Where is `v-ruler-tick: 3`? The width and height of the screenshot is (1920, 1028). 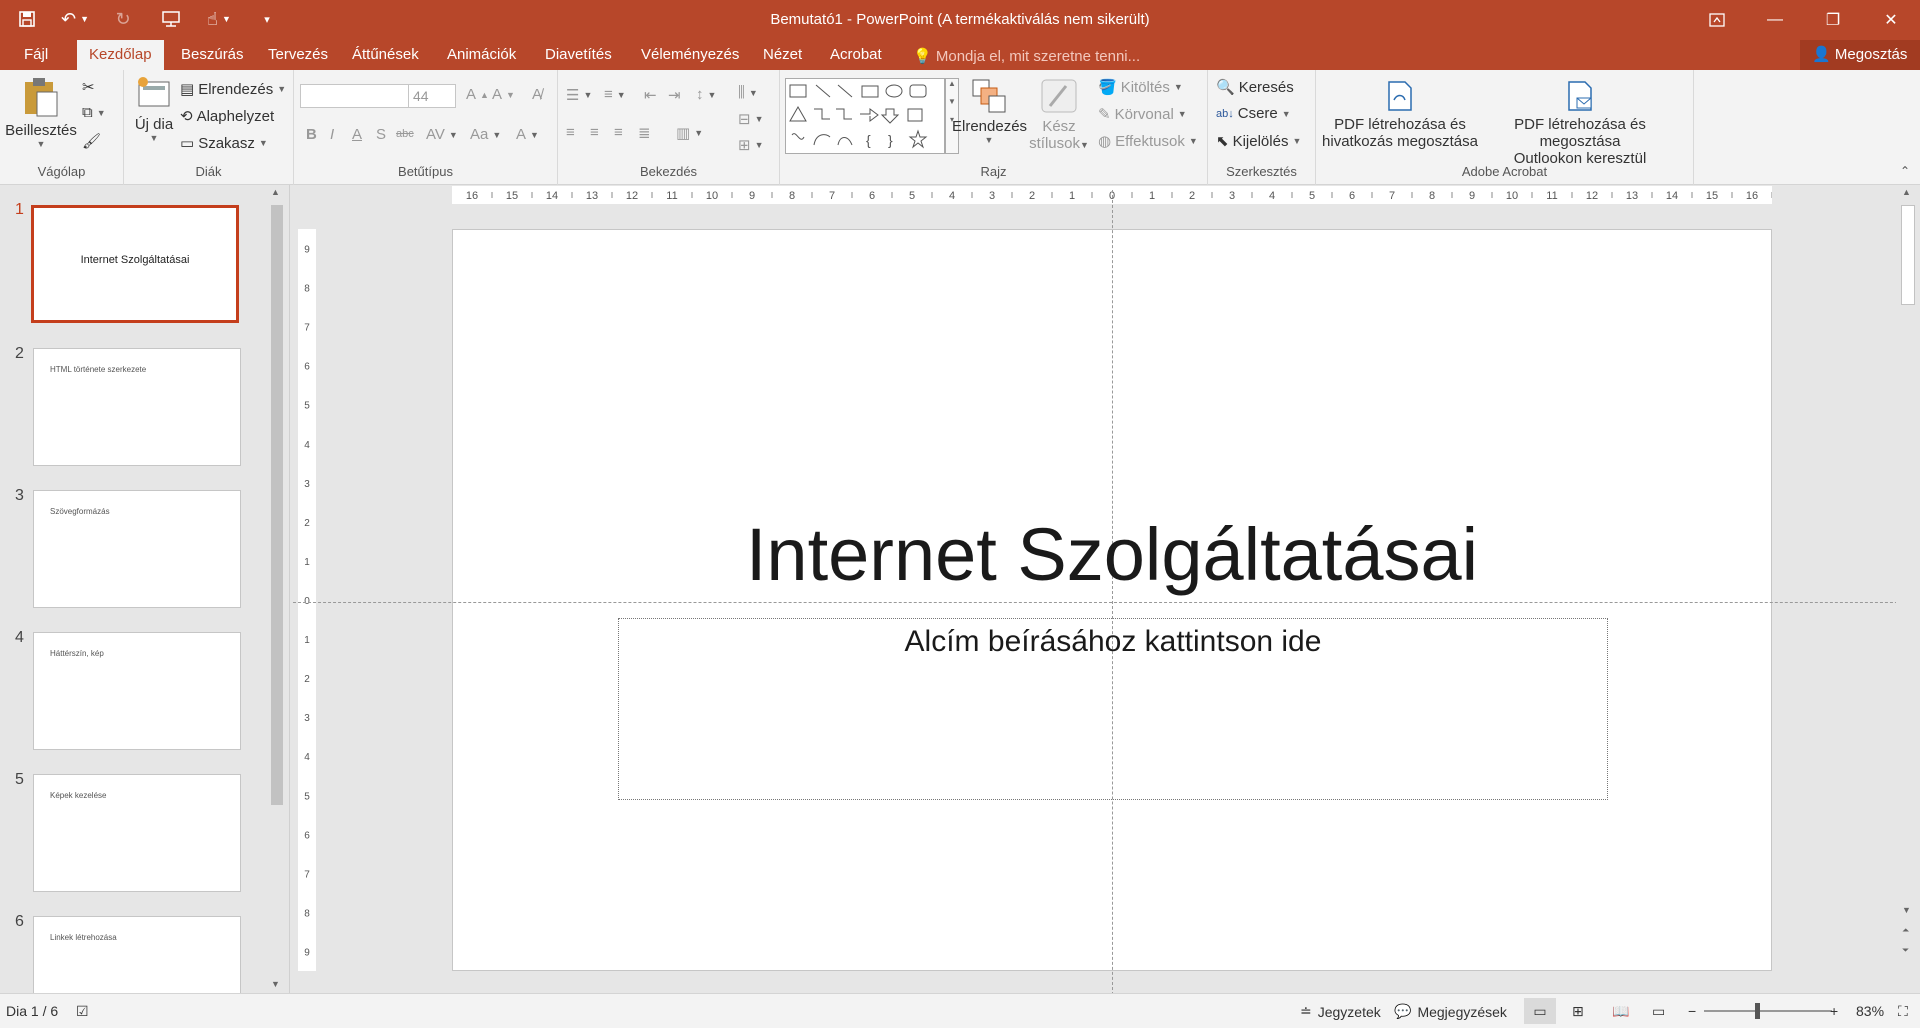
v-ruler-tick: 3 is located at coordinates (307, 718).